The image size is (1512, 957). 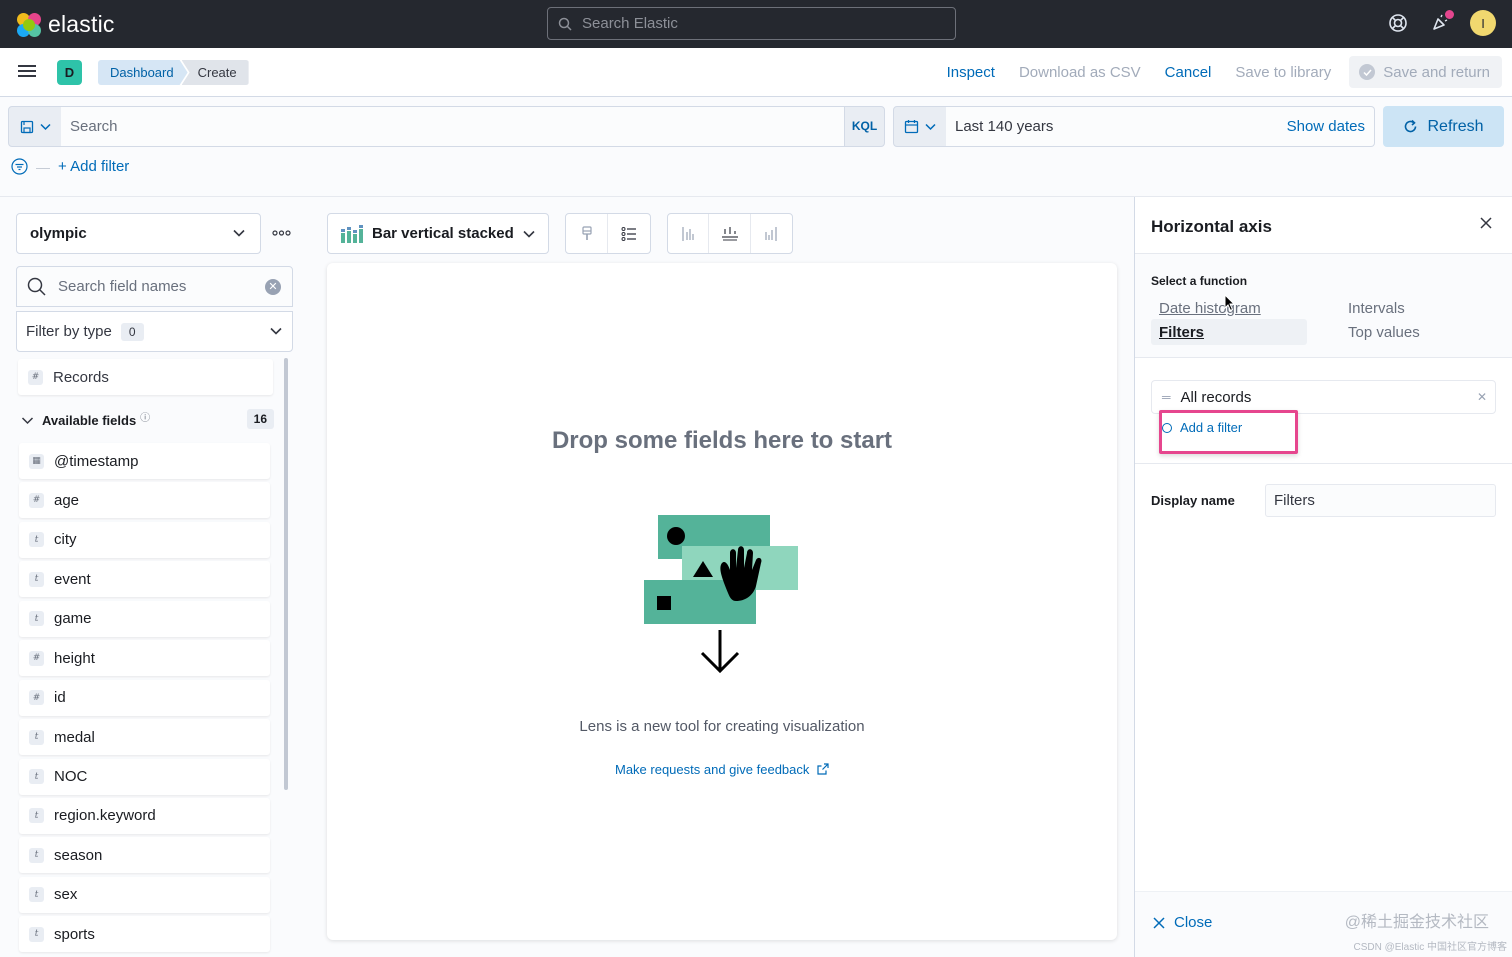 I want to click on right-axis-button, so click(x=771, y=233).